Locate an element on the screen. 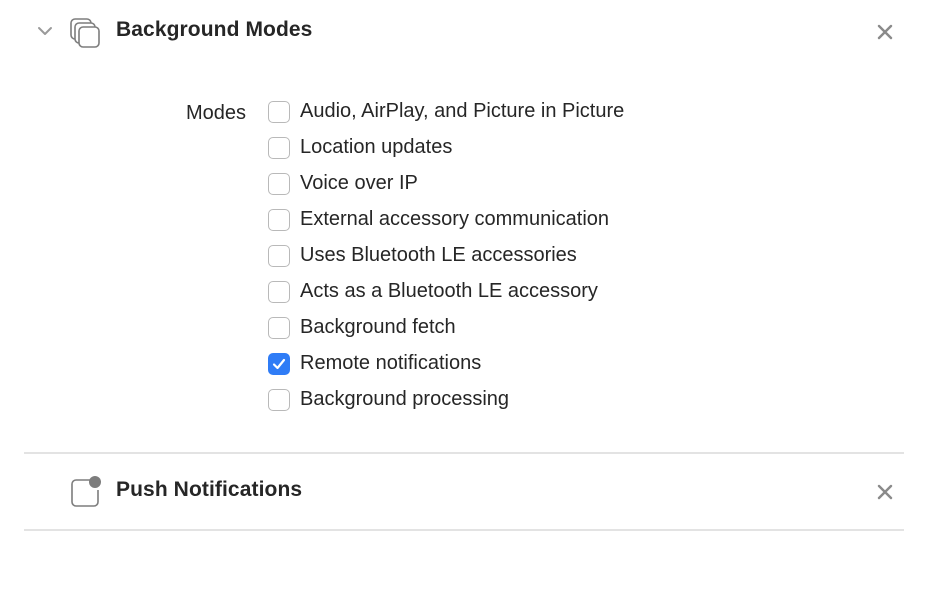 This screenshot has width=932, height=596. section-title: Push Notifications is located at coordinates (209, 489).